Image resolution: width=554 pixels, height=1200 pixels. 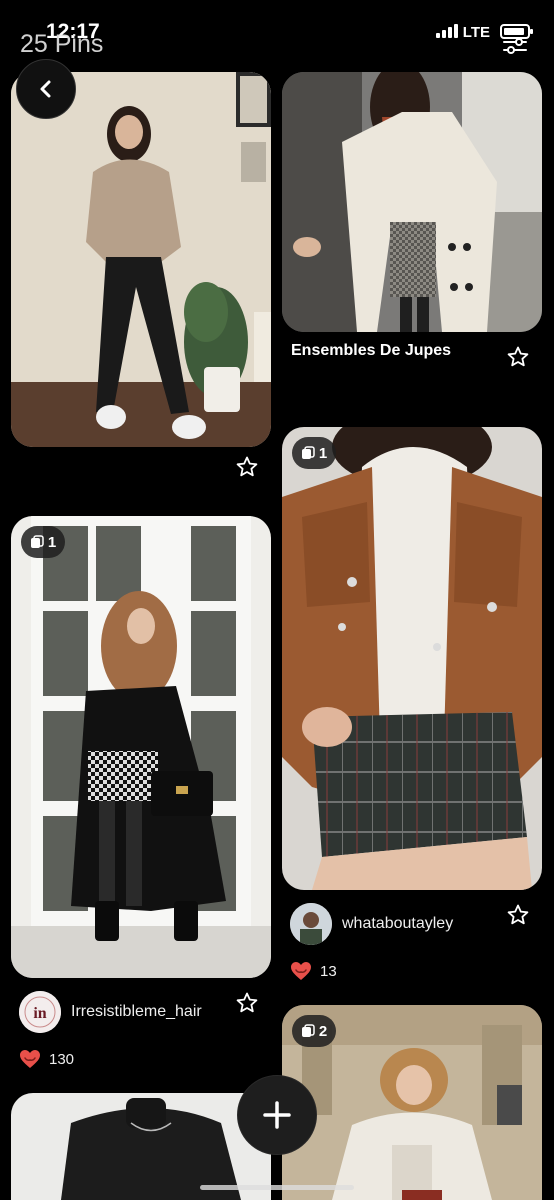 I want to click on pin-image-5: 2, so click(x=412, y=1102).